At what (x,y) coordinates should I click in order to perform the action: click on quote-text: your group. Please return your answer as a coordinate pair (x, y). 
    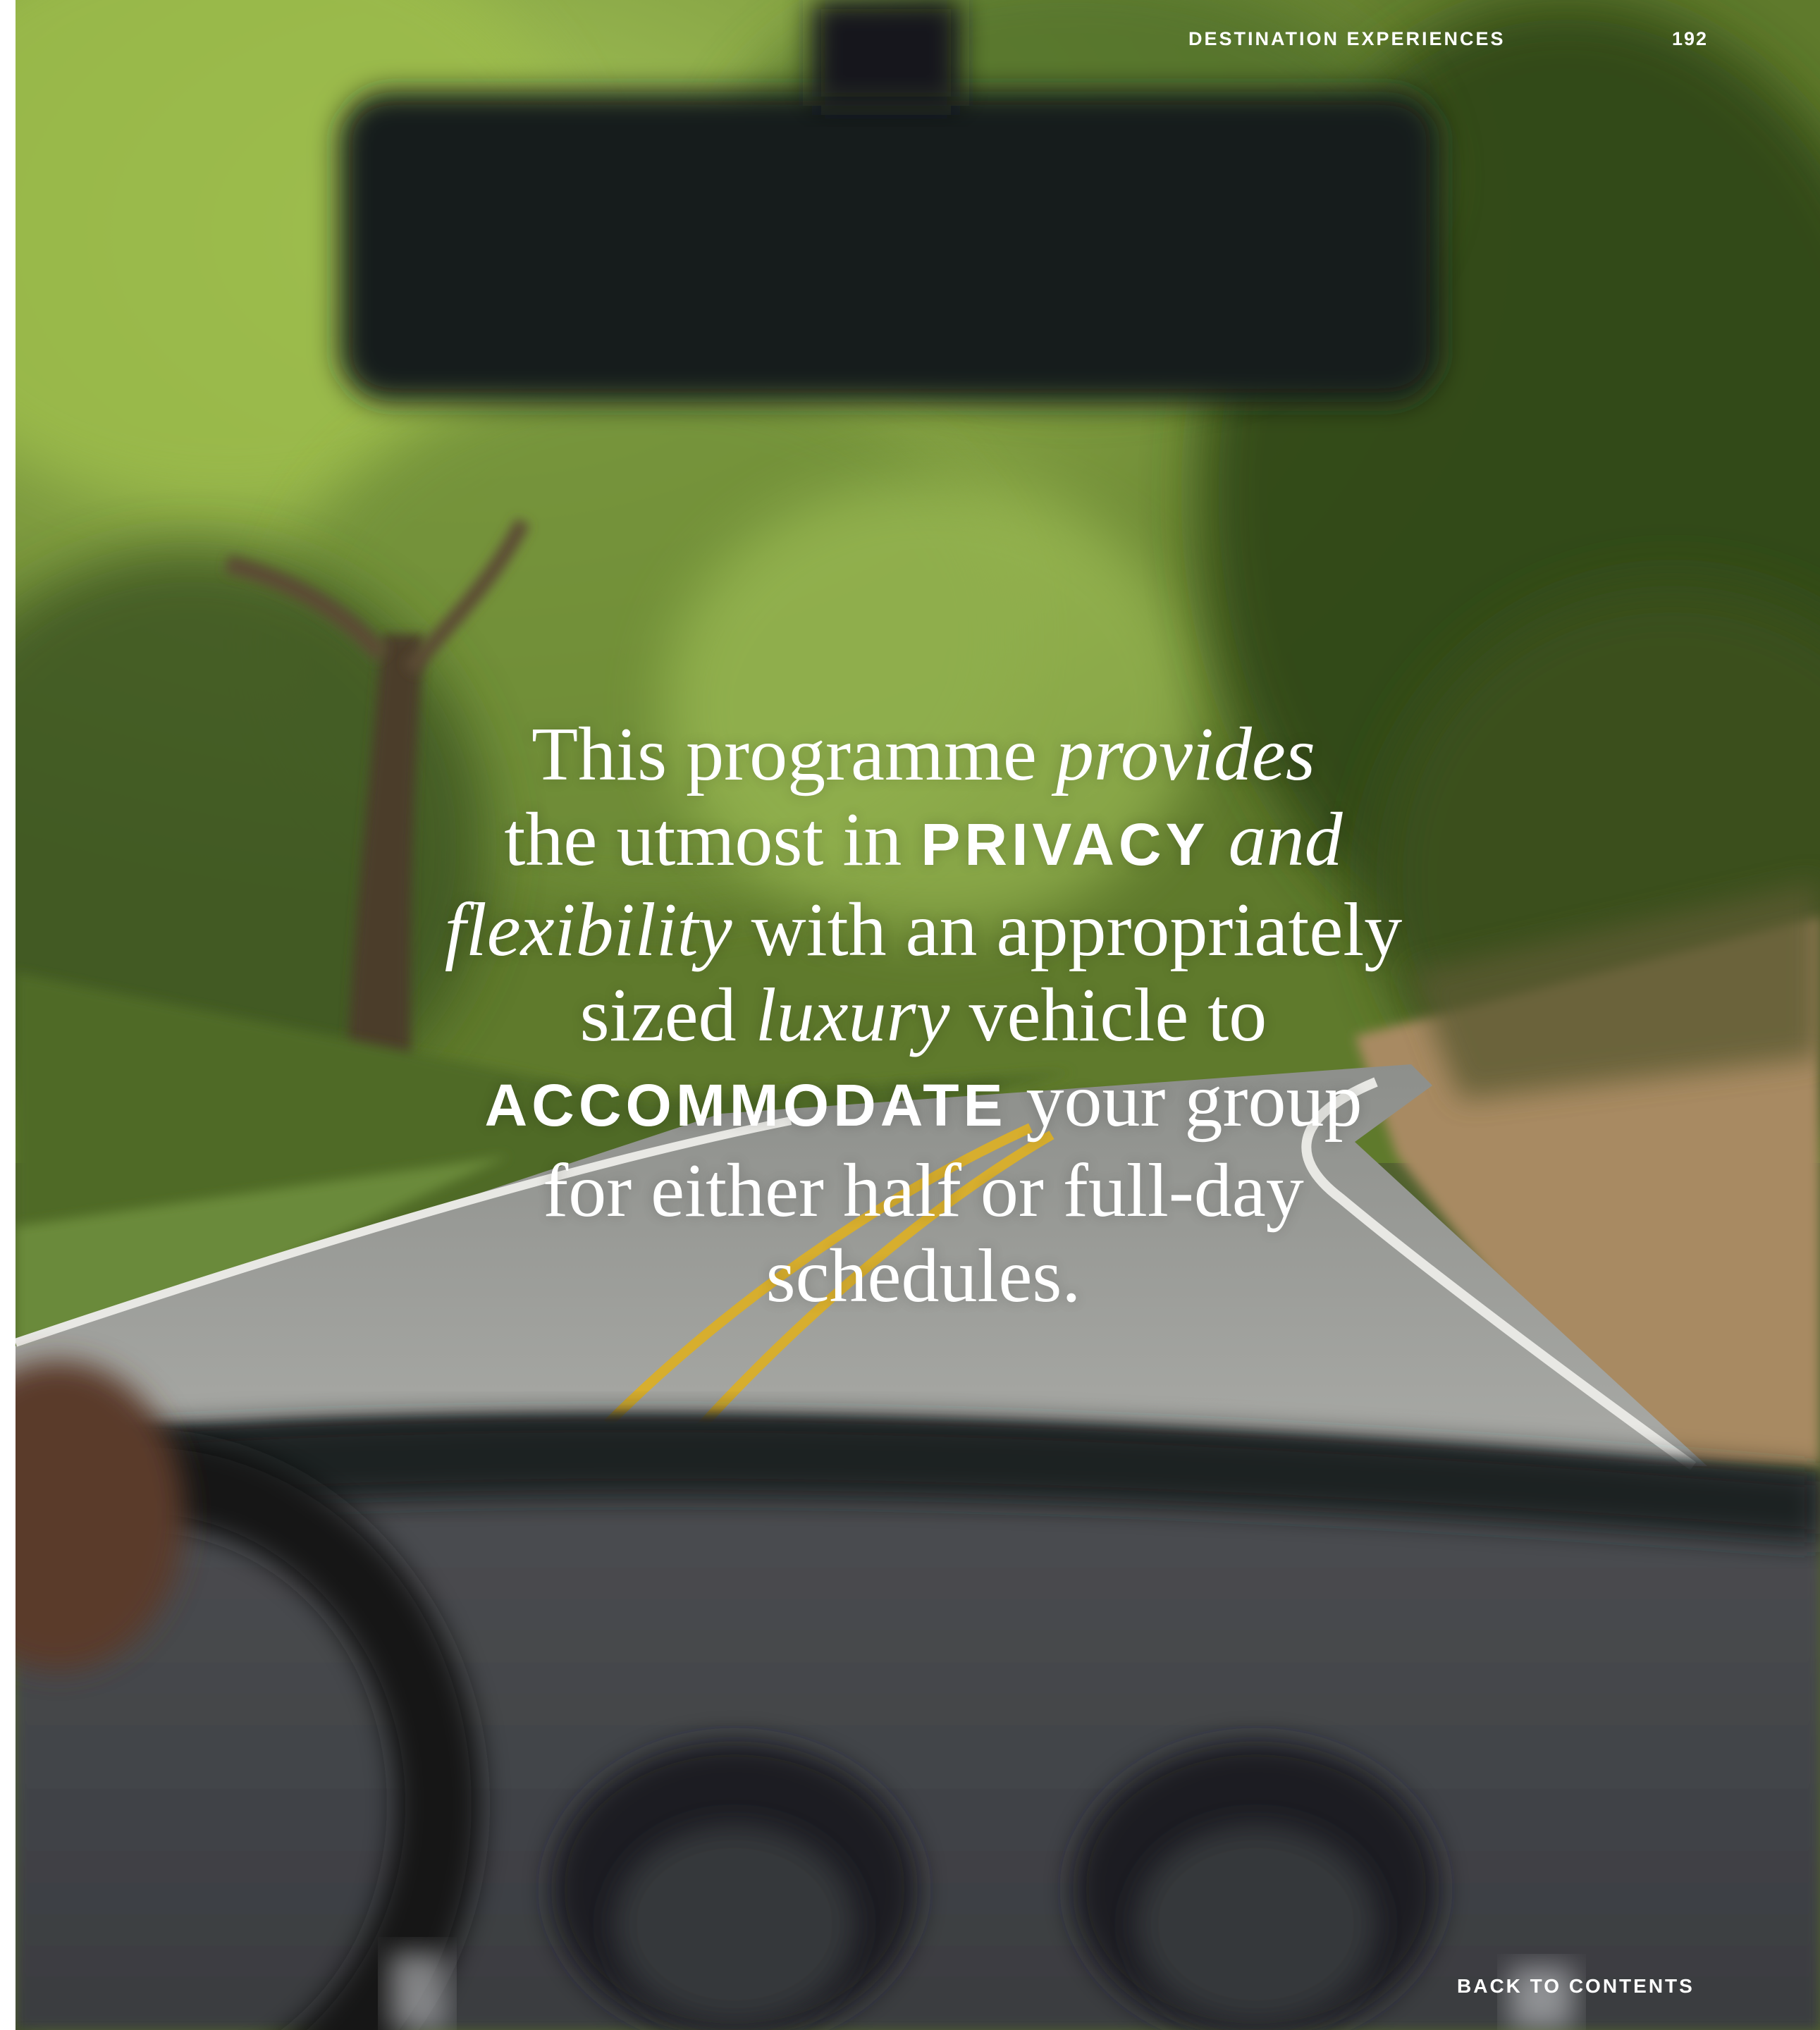
    Looking at the image, I should click on (1185, 1101).